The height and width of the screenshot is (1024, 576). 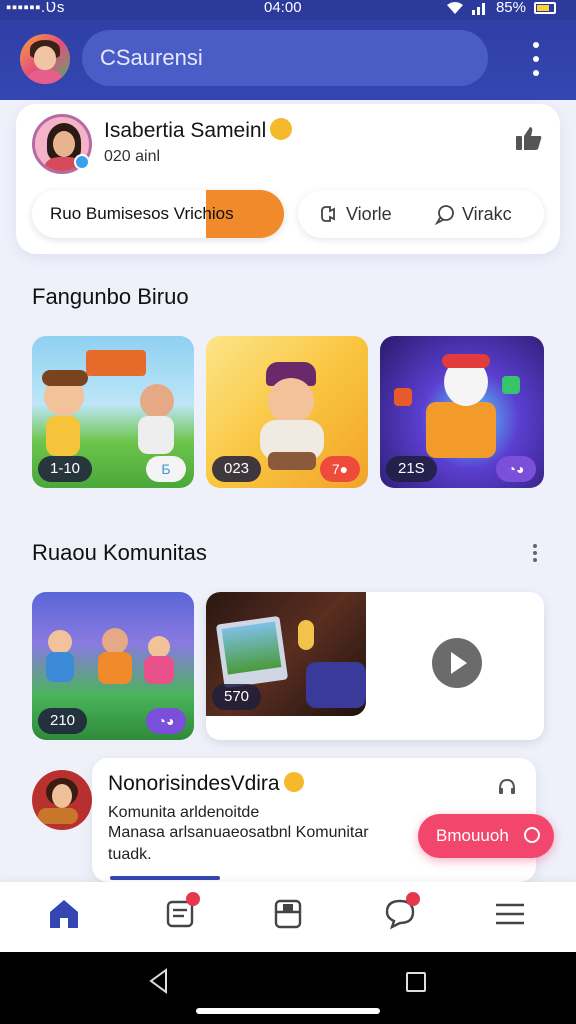 What do you see at coordinates (185, 130) in the screenshot?
I see `profile-name-text: Isabertia Sameinl` at bounding box center [185, 130].